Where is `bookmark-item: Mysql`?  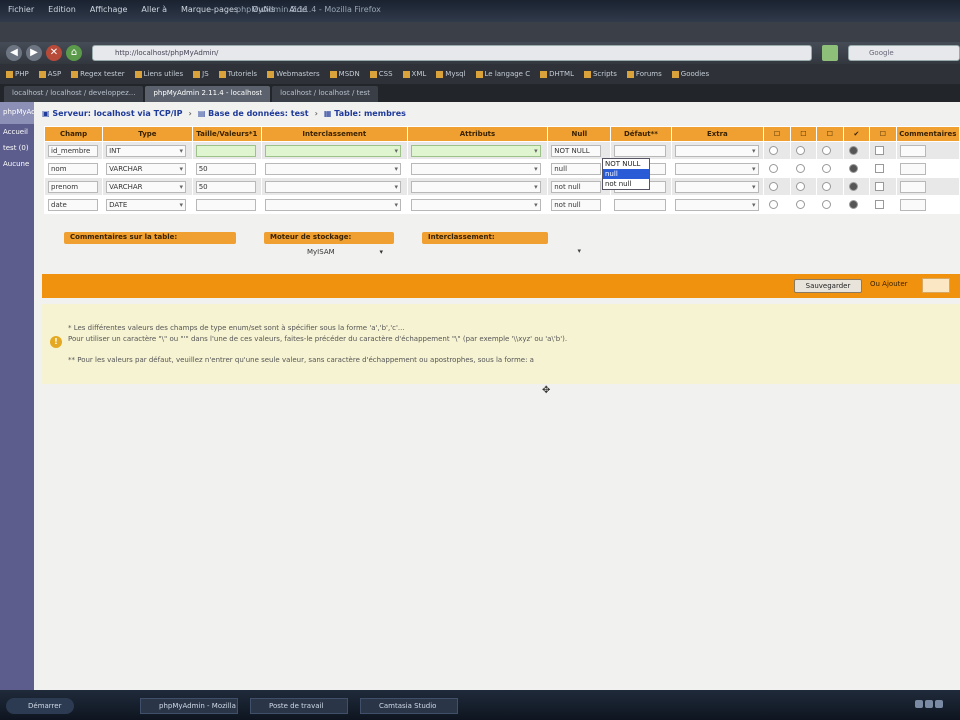
bookmark-item: Mysql is located at coordinates (451, 74).